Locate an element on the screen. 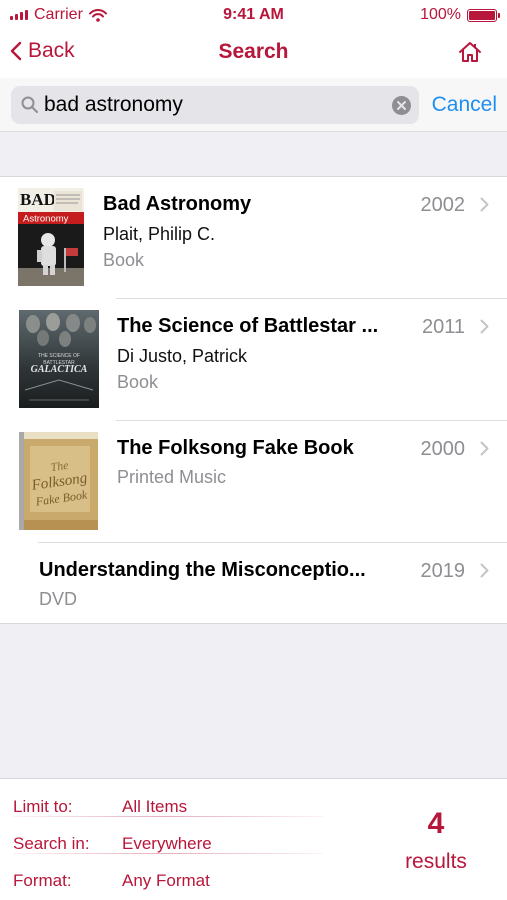 This screenshot has height=900, width=507. format-value: Any Format is located at coordinates (166, 881).